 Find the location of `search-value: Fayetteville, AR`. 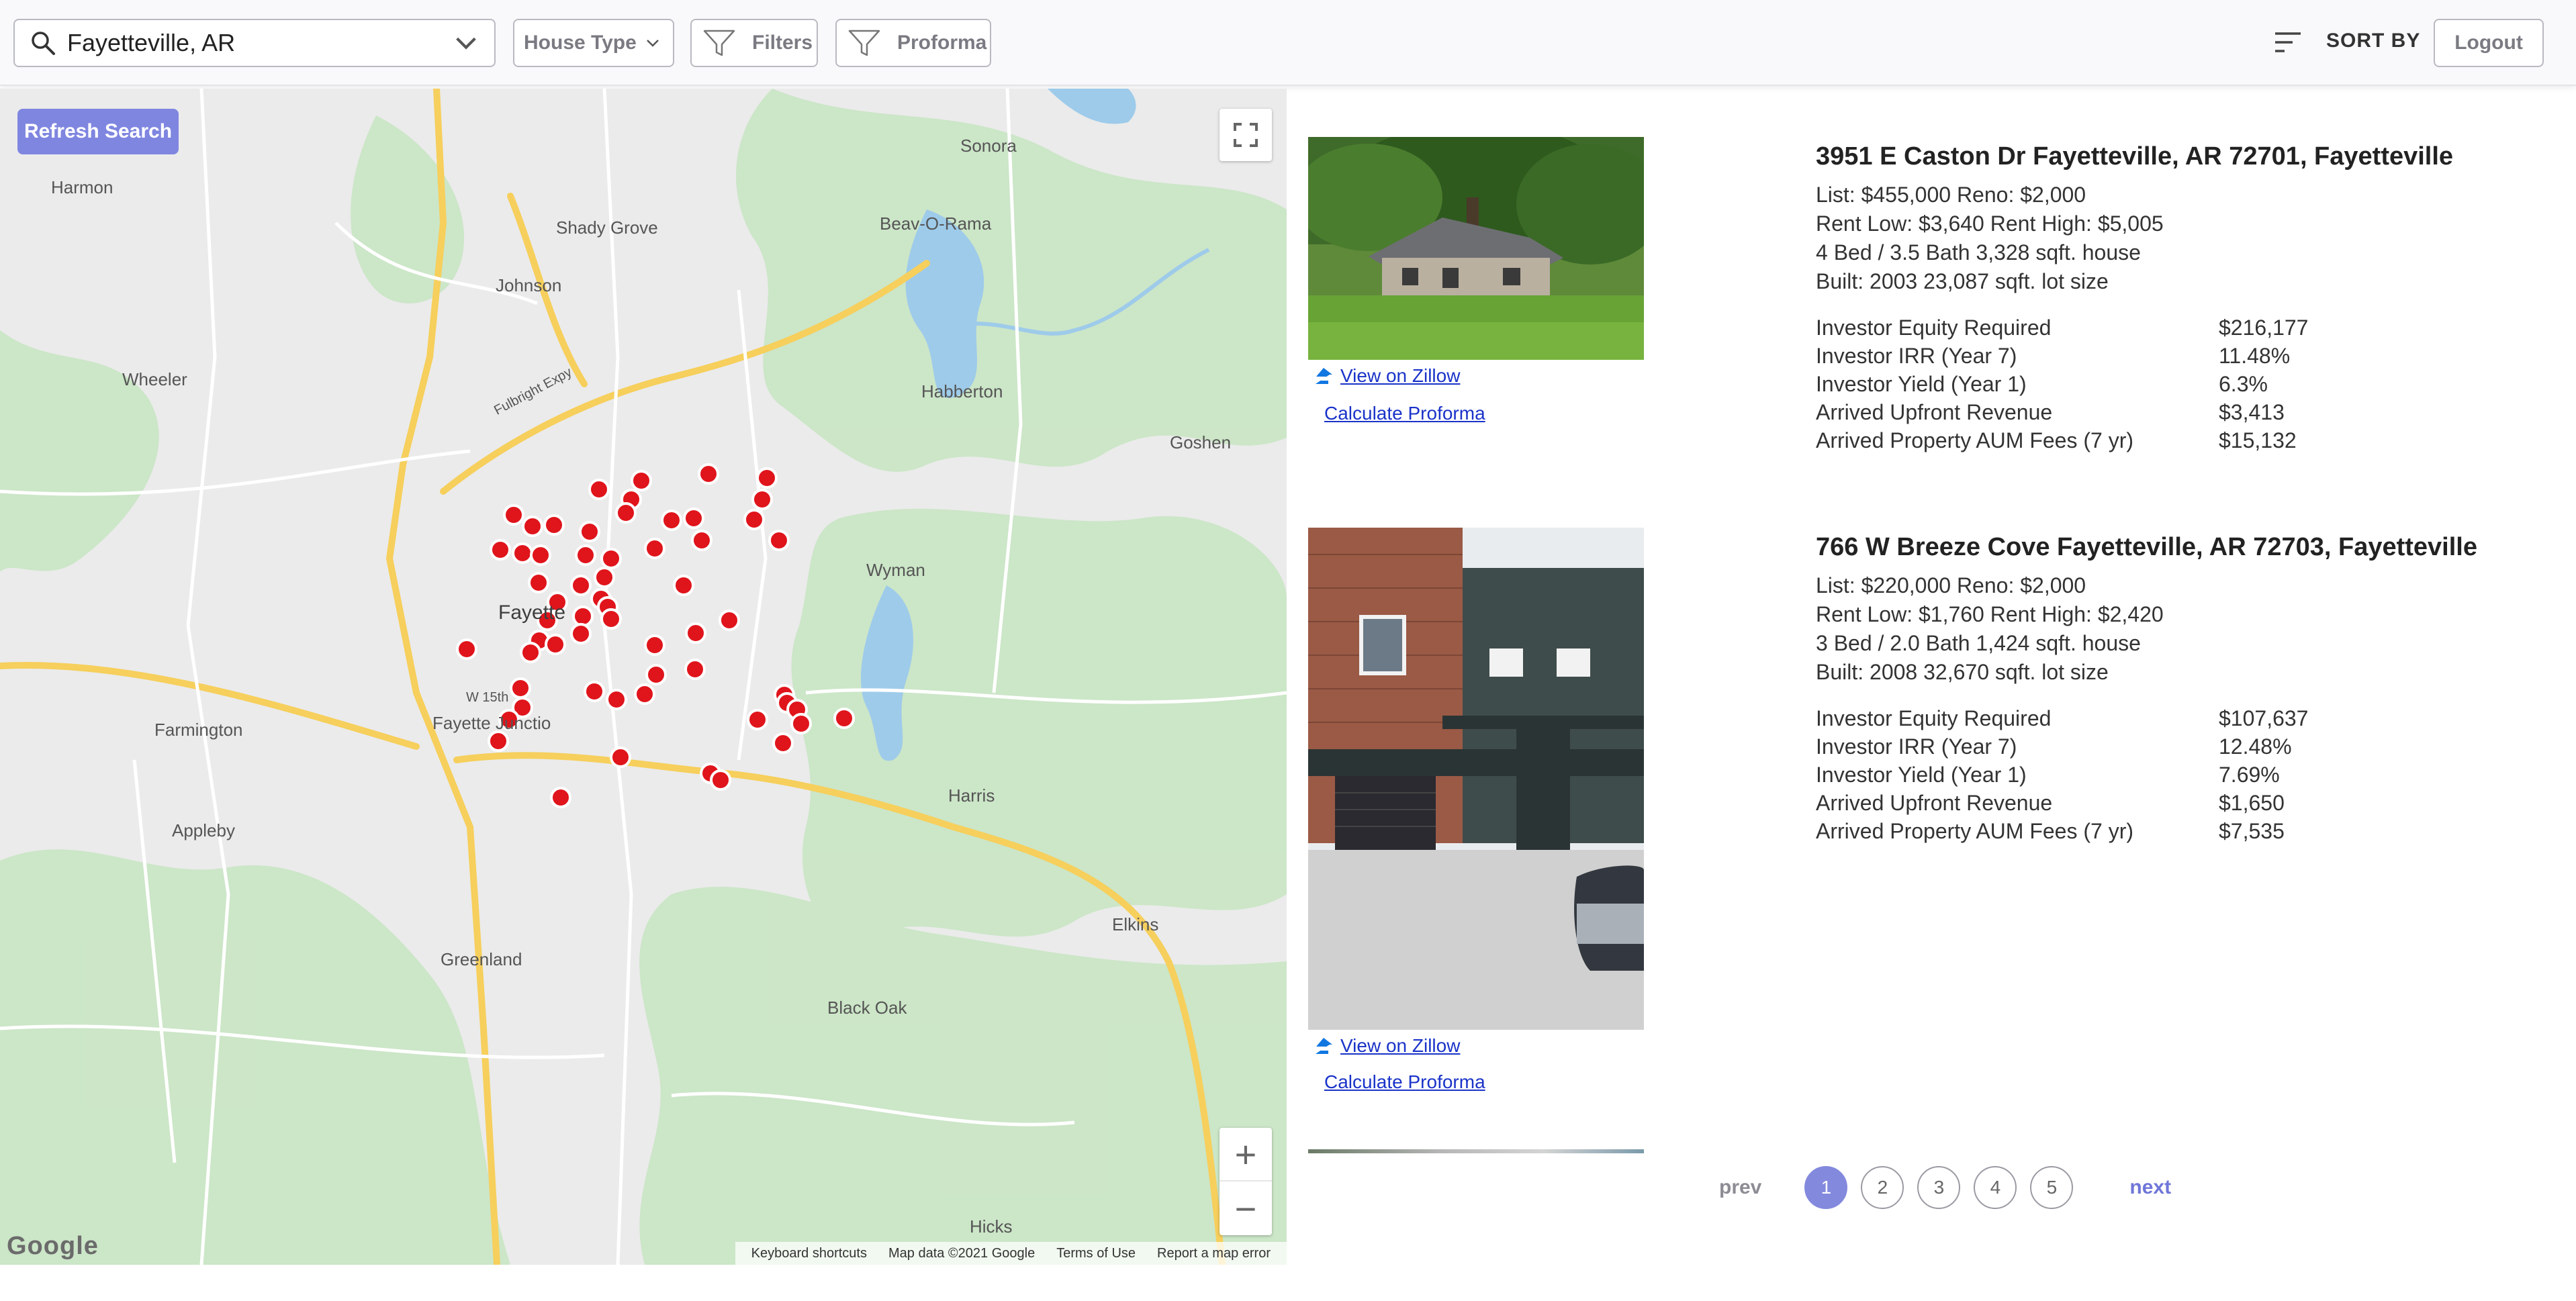

search-value: Fayetteville, AR is located at coordinates (151, 43).